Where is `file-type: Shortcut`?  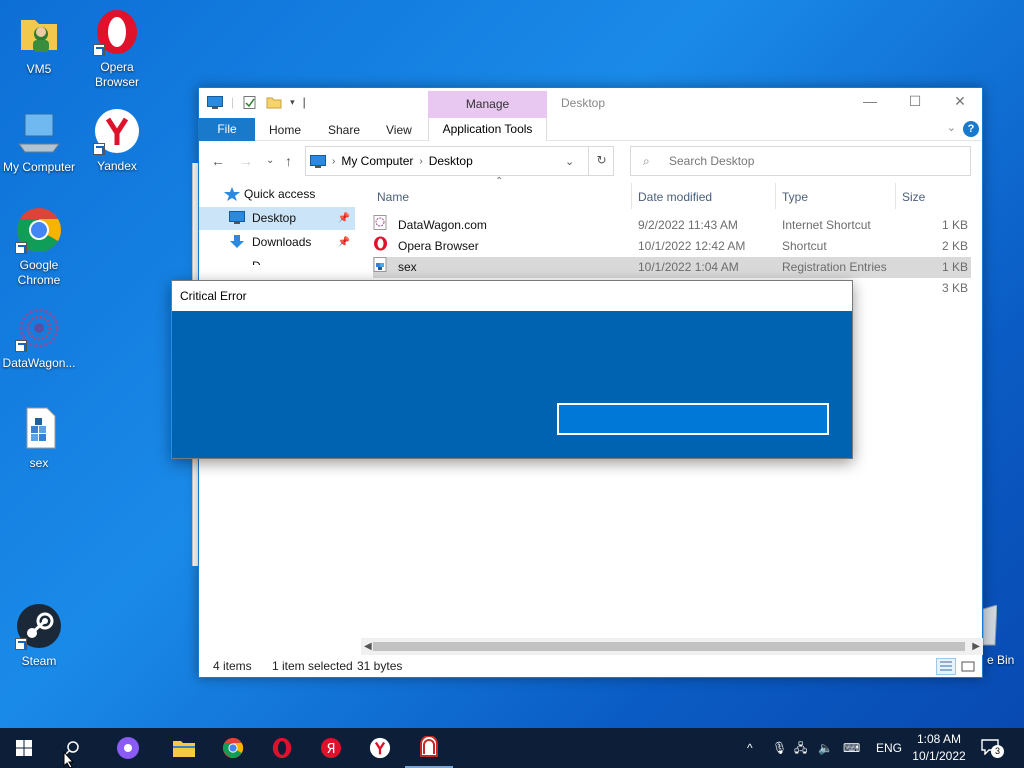 file-type: Shortcut is located at coordinates (804, 246).